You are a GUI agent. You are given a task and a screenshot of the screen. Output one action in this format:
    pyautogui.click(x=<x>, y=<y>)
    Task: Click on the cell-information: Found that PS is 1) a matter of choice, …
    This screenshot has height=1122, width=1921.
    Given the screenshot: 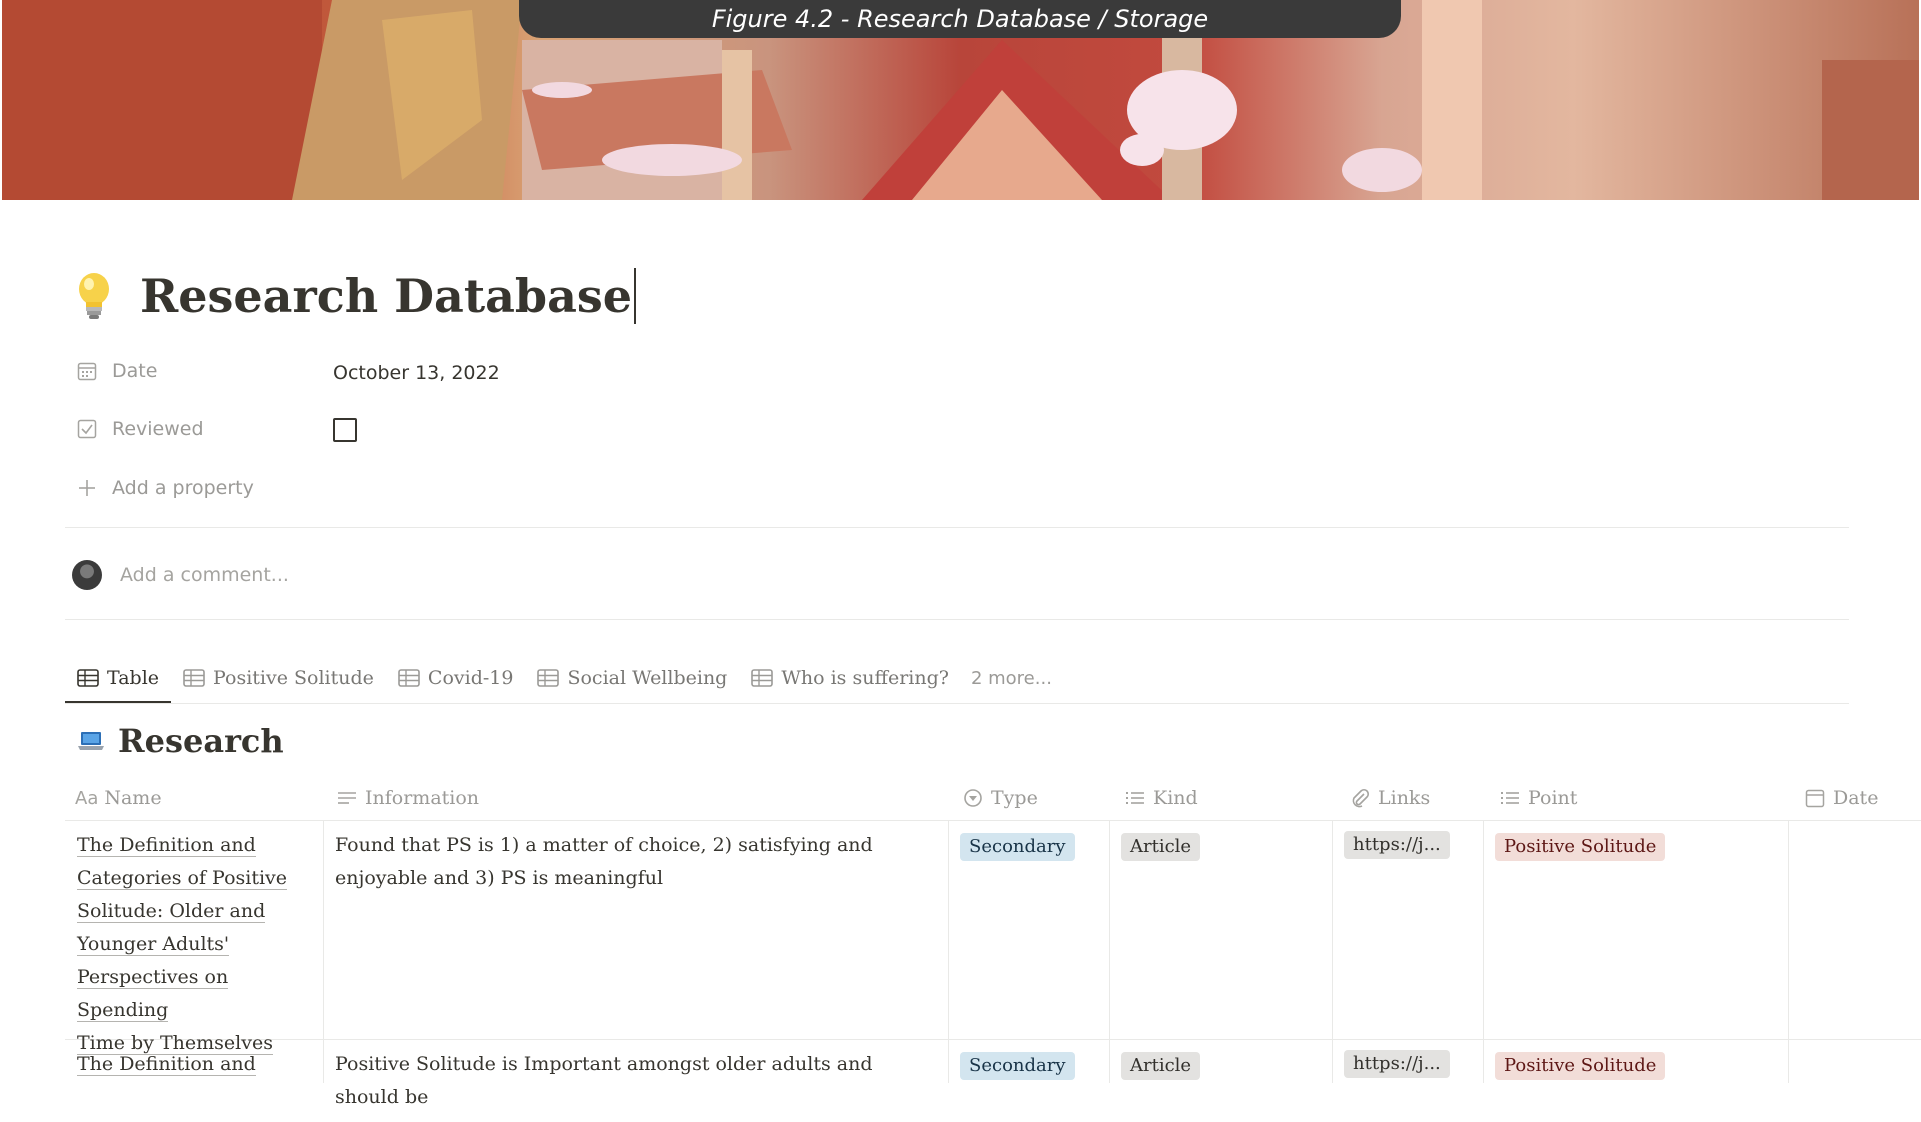 What is the action you would take?
    pyautogui.click(x=636, y=930)
    